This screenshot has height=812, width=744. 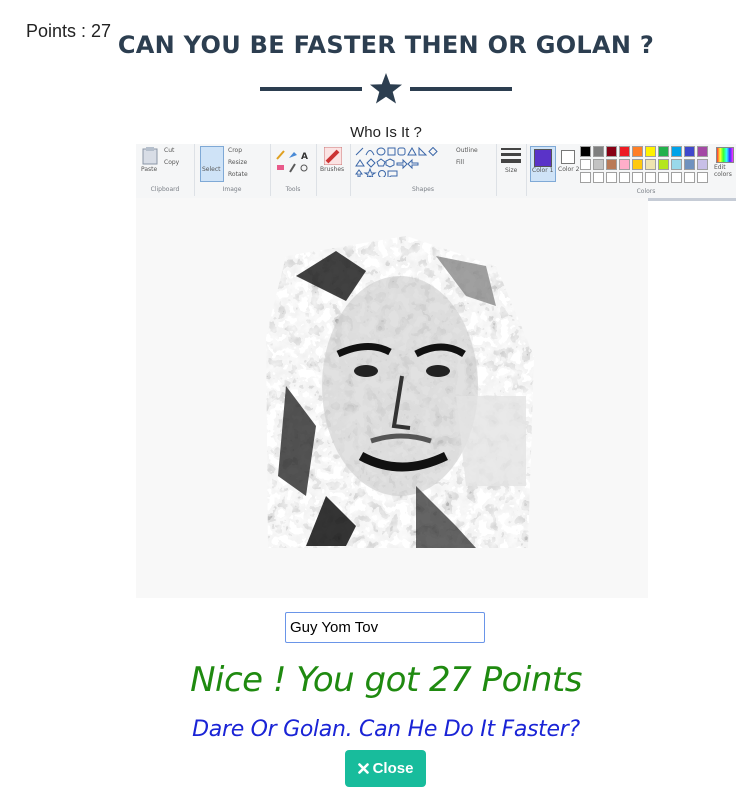 I want to click on fill-label: Fill, so click(x=460, y=162).